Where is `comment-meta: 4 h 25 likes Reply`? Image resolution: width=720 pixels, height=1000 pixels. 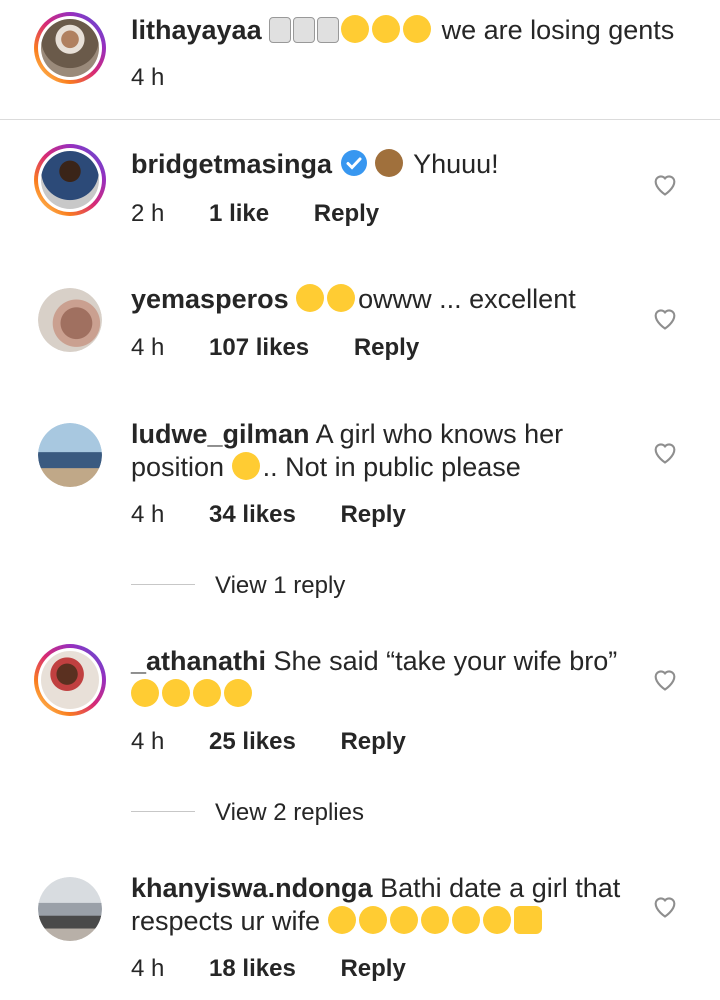 comment-meta: 4 h 25 likes Reply is located at coordinates (268, 742).